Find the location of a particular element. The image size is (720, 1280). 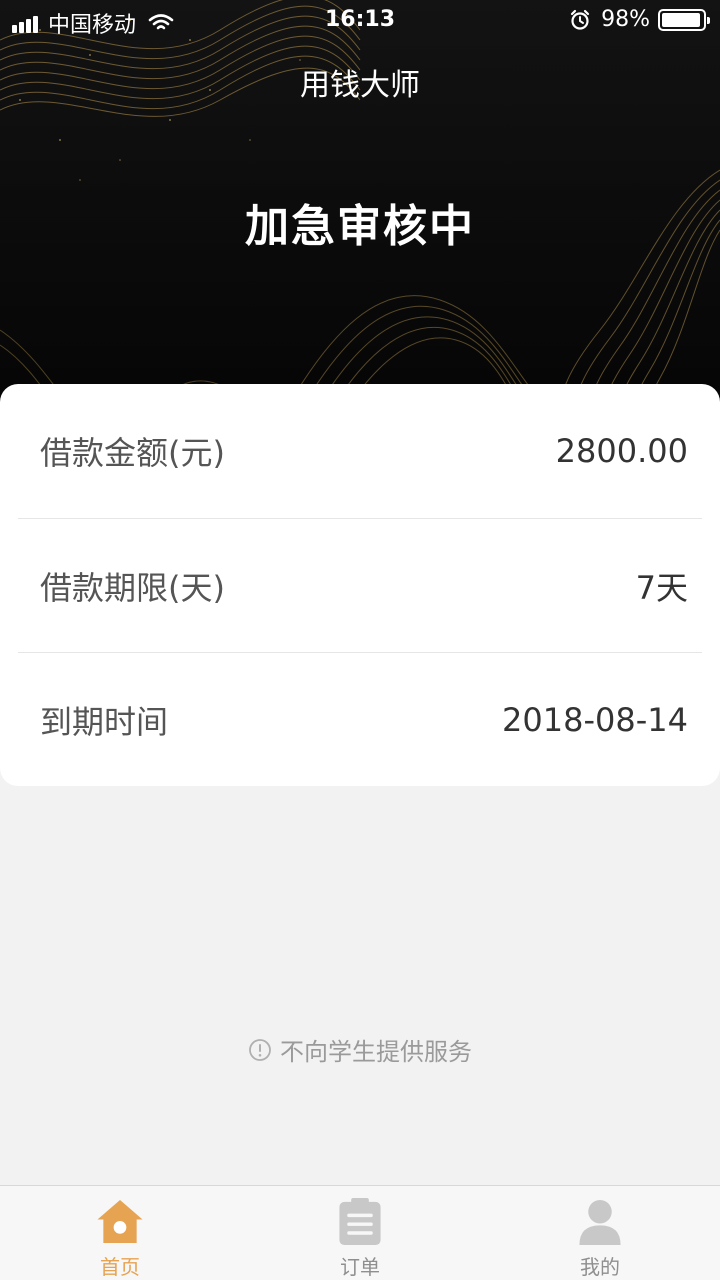

loan-term-value: 7天 is located at coordinates (661, 587).